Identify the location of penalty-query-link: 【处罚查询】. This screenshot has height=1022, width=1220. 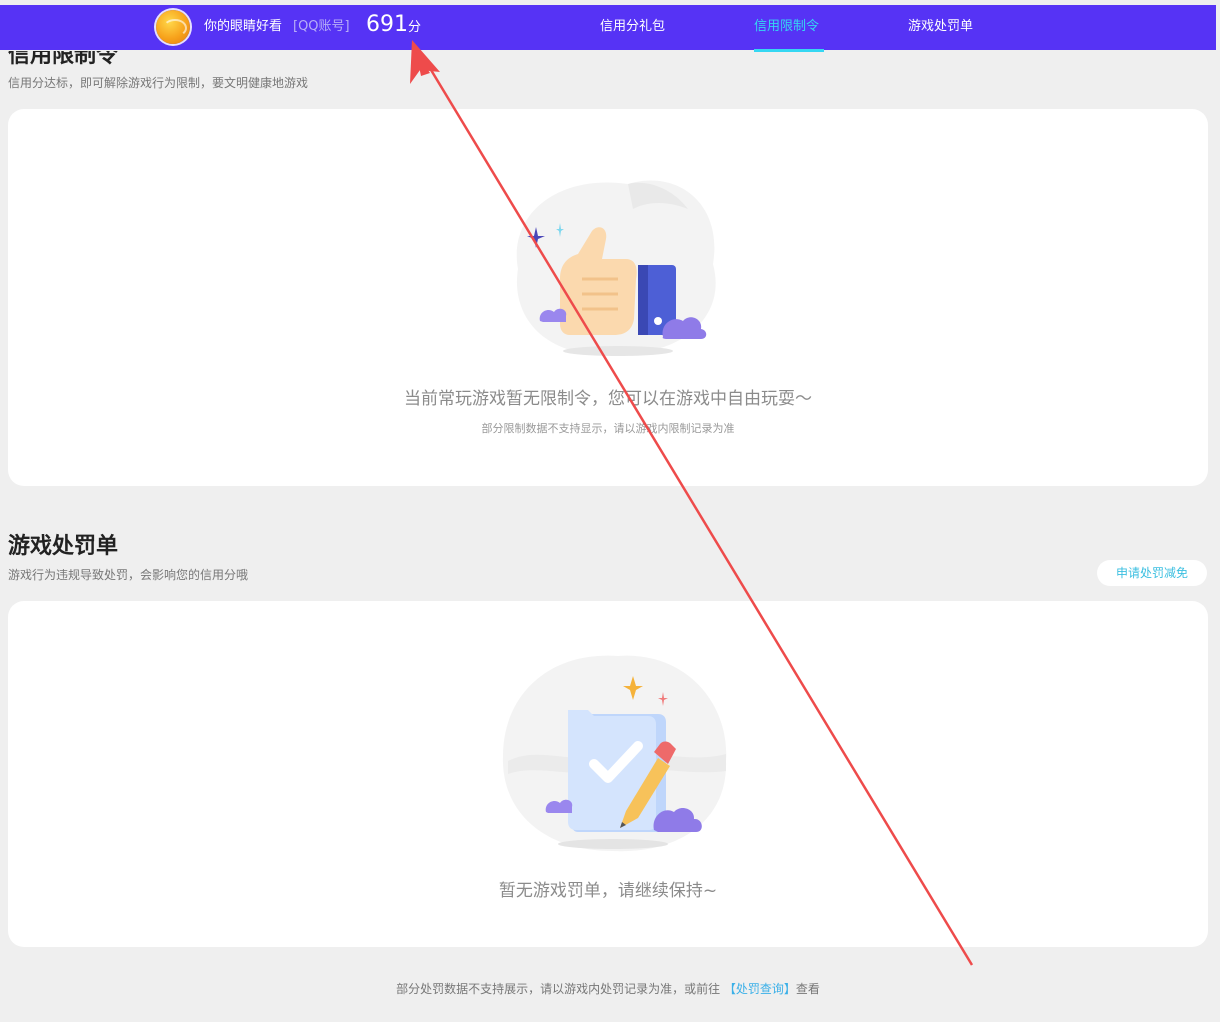
(760, 989).